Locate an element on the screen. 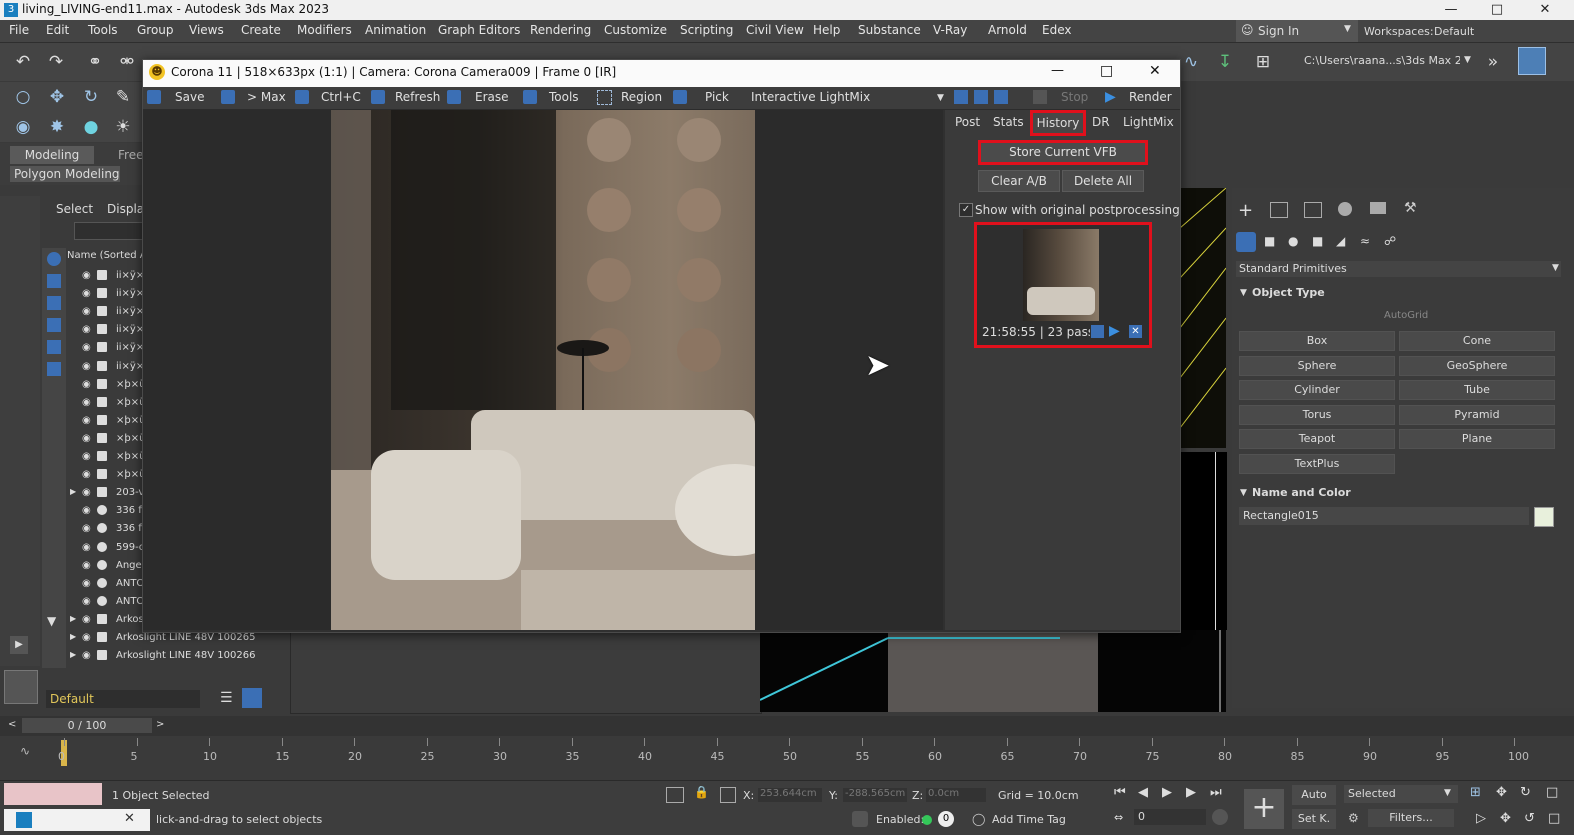 The image size is (1574, 835). save-file-icon is located at coordinates (1532, 61).